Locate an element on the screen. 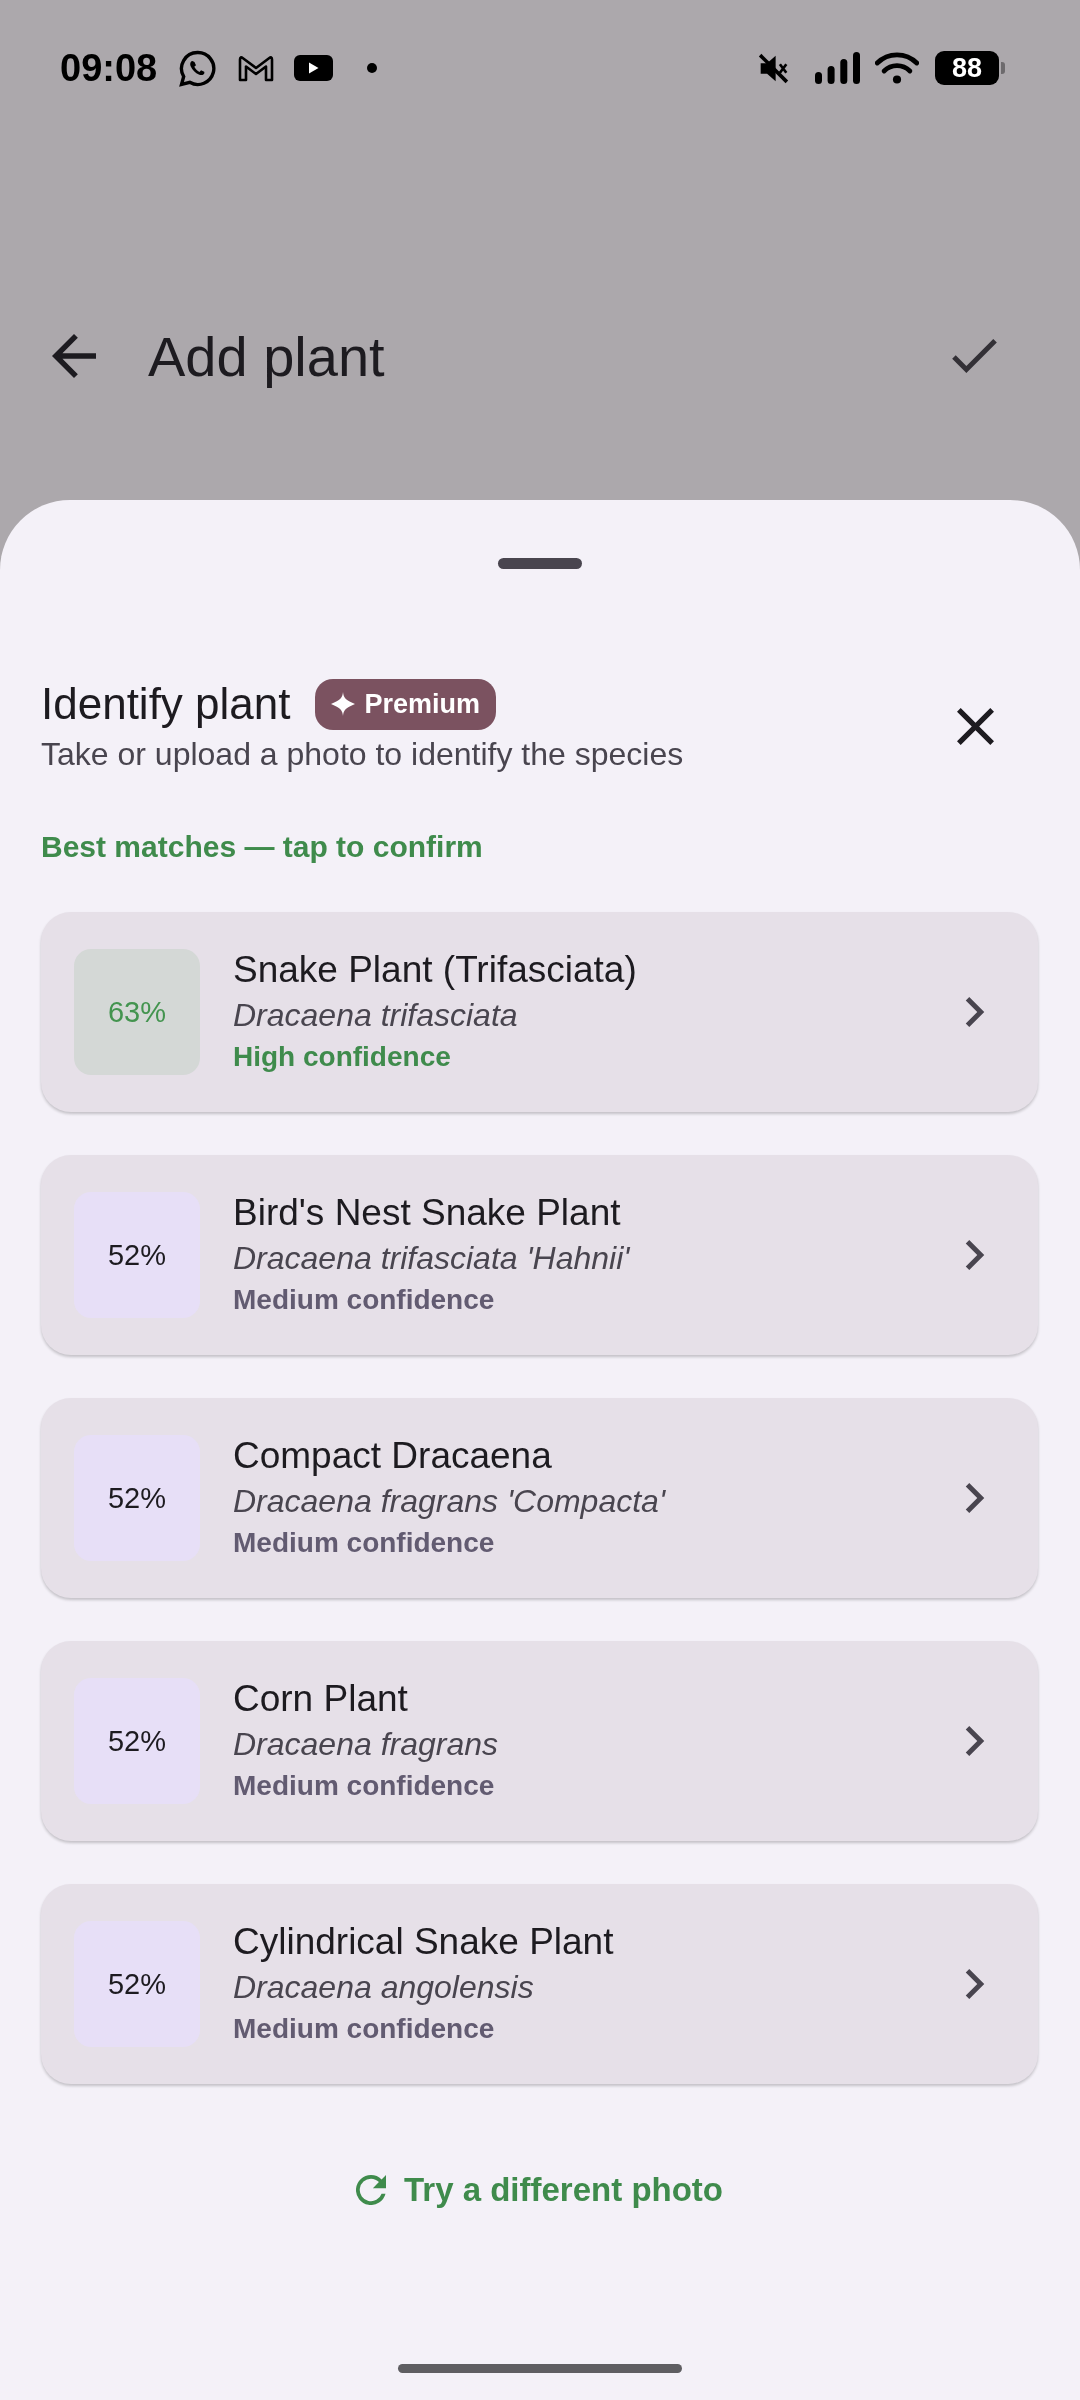  wifi-icon is located at coordinates (897, 68).